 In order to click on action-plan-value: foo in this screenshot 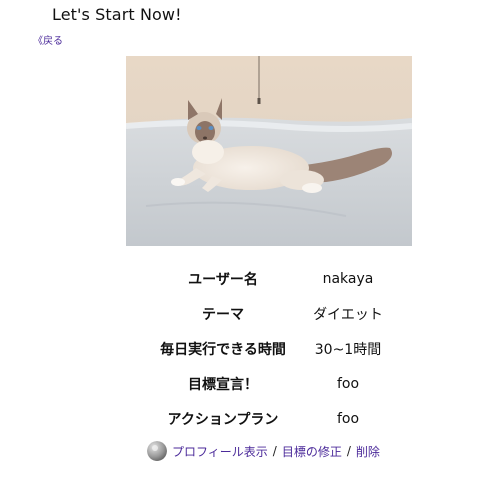, I will do `click(348, 418)`.